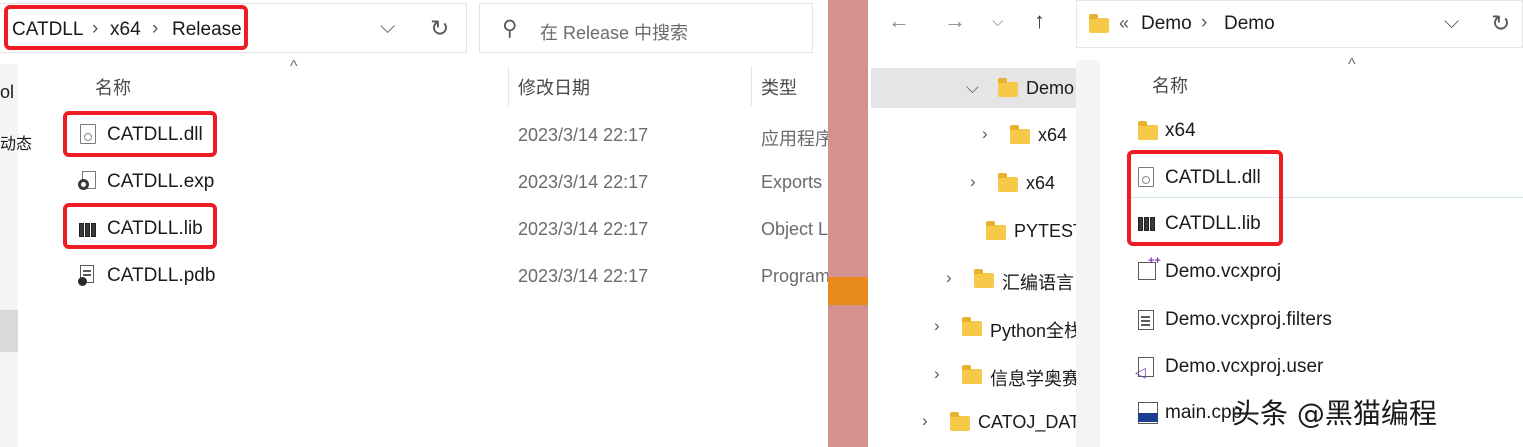 Image resolution: width=1523 pixels, height=447 pixels. Describe the element at coordinates (87, 275) in the screenshot. I see `pdb-file-icon` at that location.